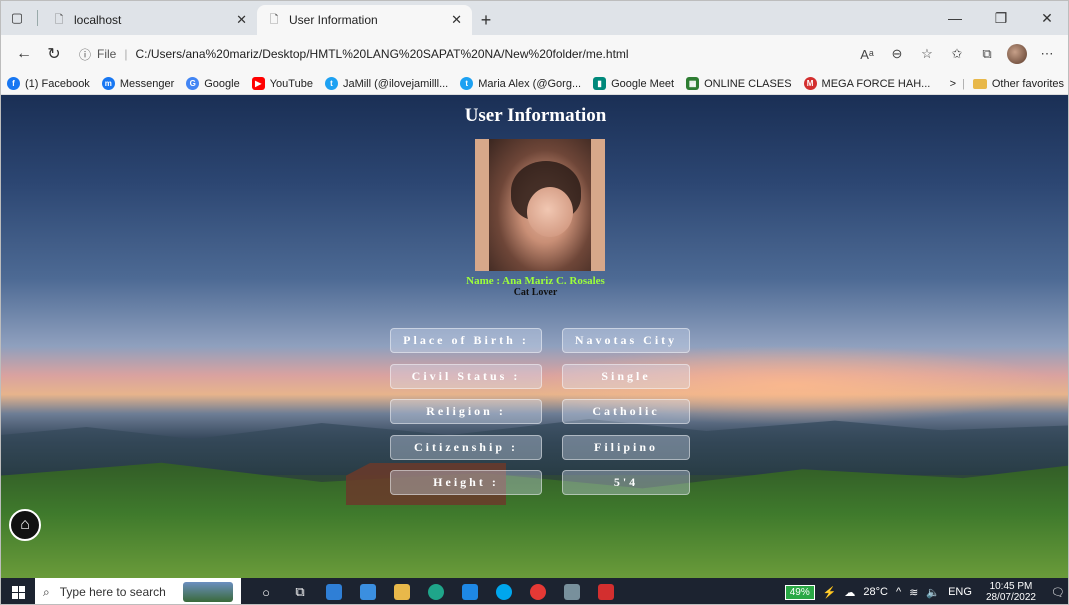  Describe the element at coordinates (368, 591) in the screenshot. I see `store-icon` at that location.